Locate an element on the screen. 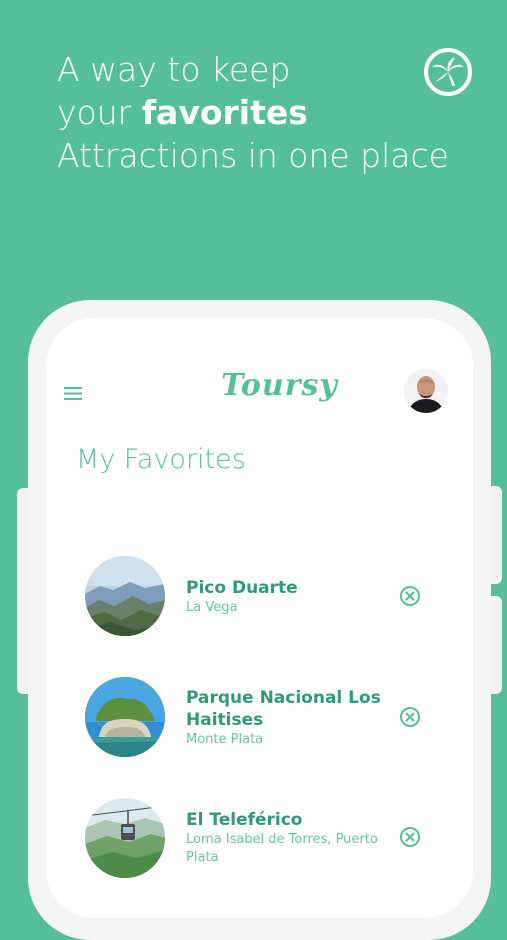 This screenshot has width=507, height=940. mountain-landscape-thumbnail is located at coordinates (125, 596).